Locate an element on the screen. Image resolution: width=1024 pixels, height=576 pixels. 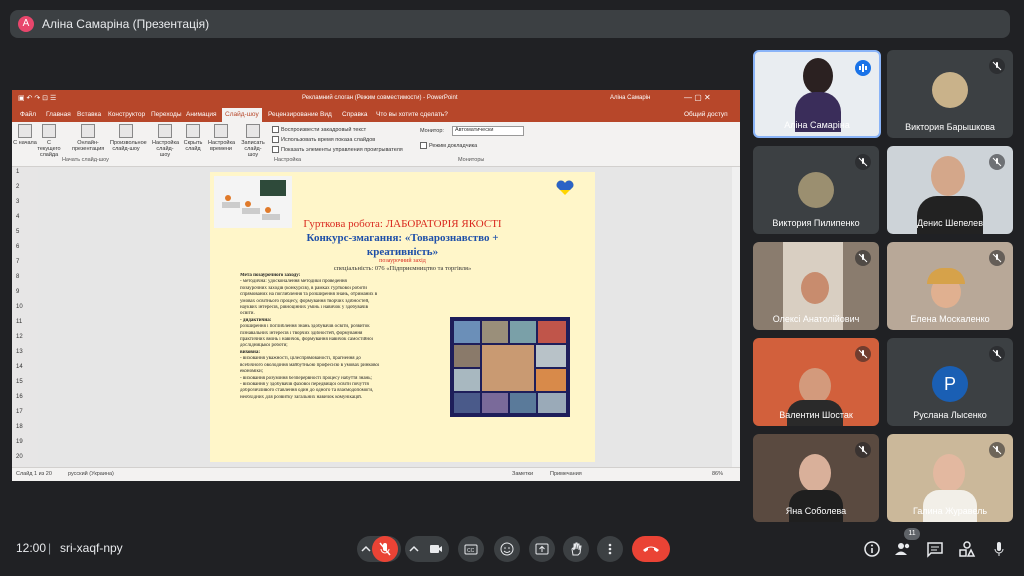
participant-tile: Галина Журавель is located at coordinates (950, 478).